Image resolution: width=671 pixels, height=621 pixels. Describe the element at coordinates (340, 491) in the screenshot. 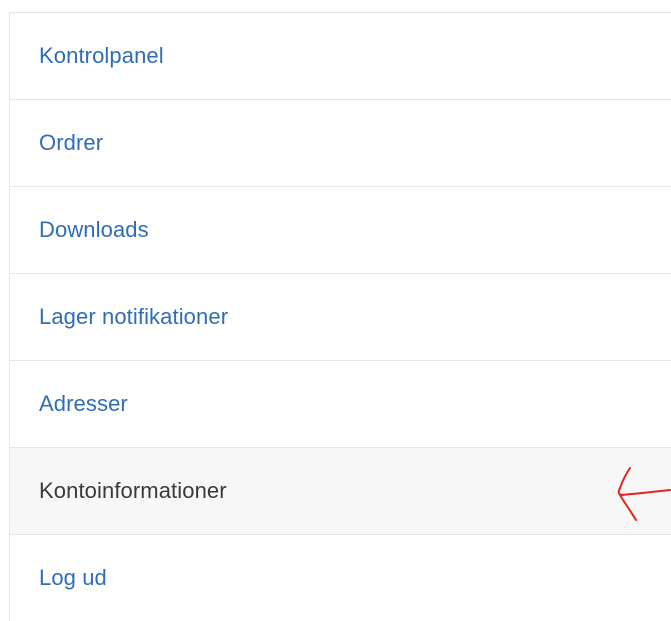

I see `nav-item-kontoinformationer: Kontoinformationer` at that location.